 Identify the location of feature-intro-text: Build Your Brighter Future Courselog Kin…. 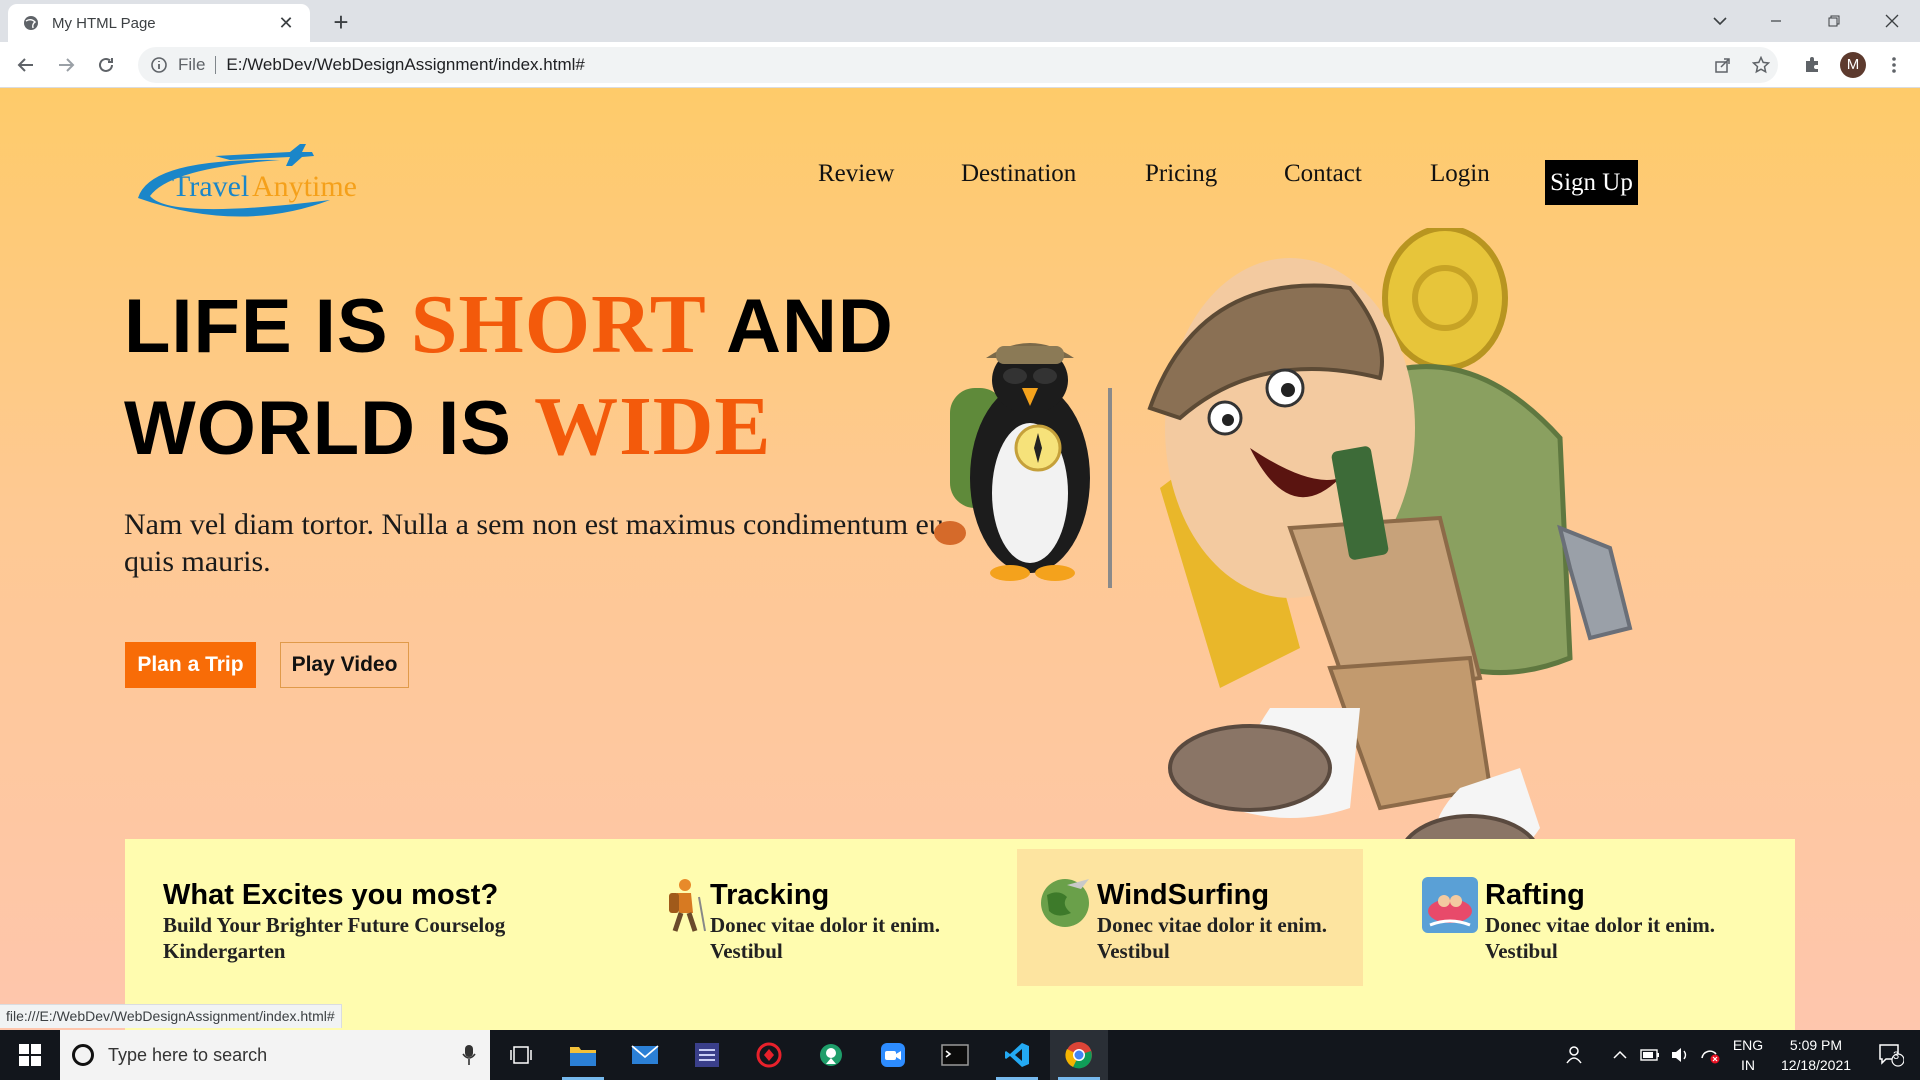
(334, 938).